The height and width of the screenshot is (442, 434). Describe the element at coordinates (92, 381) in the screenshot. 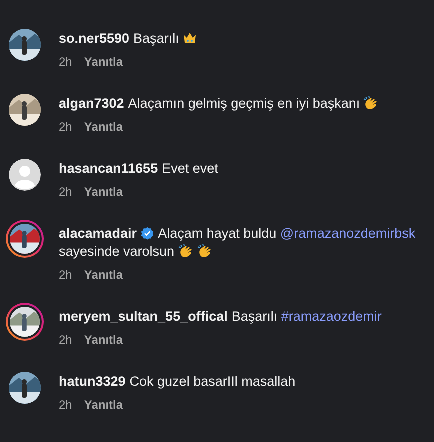

I see `username-link: hatun3329` at that location.